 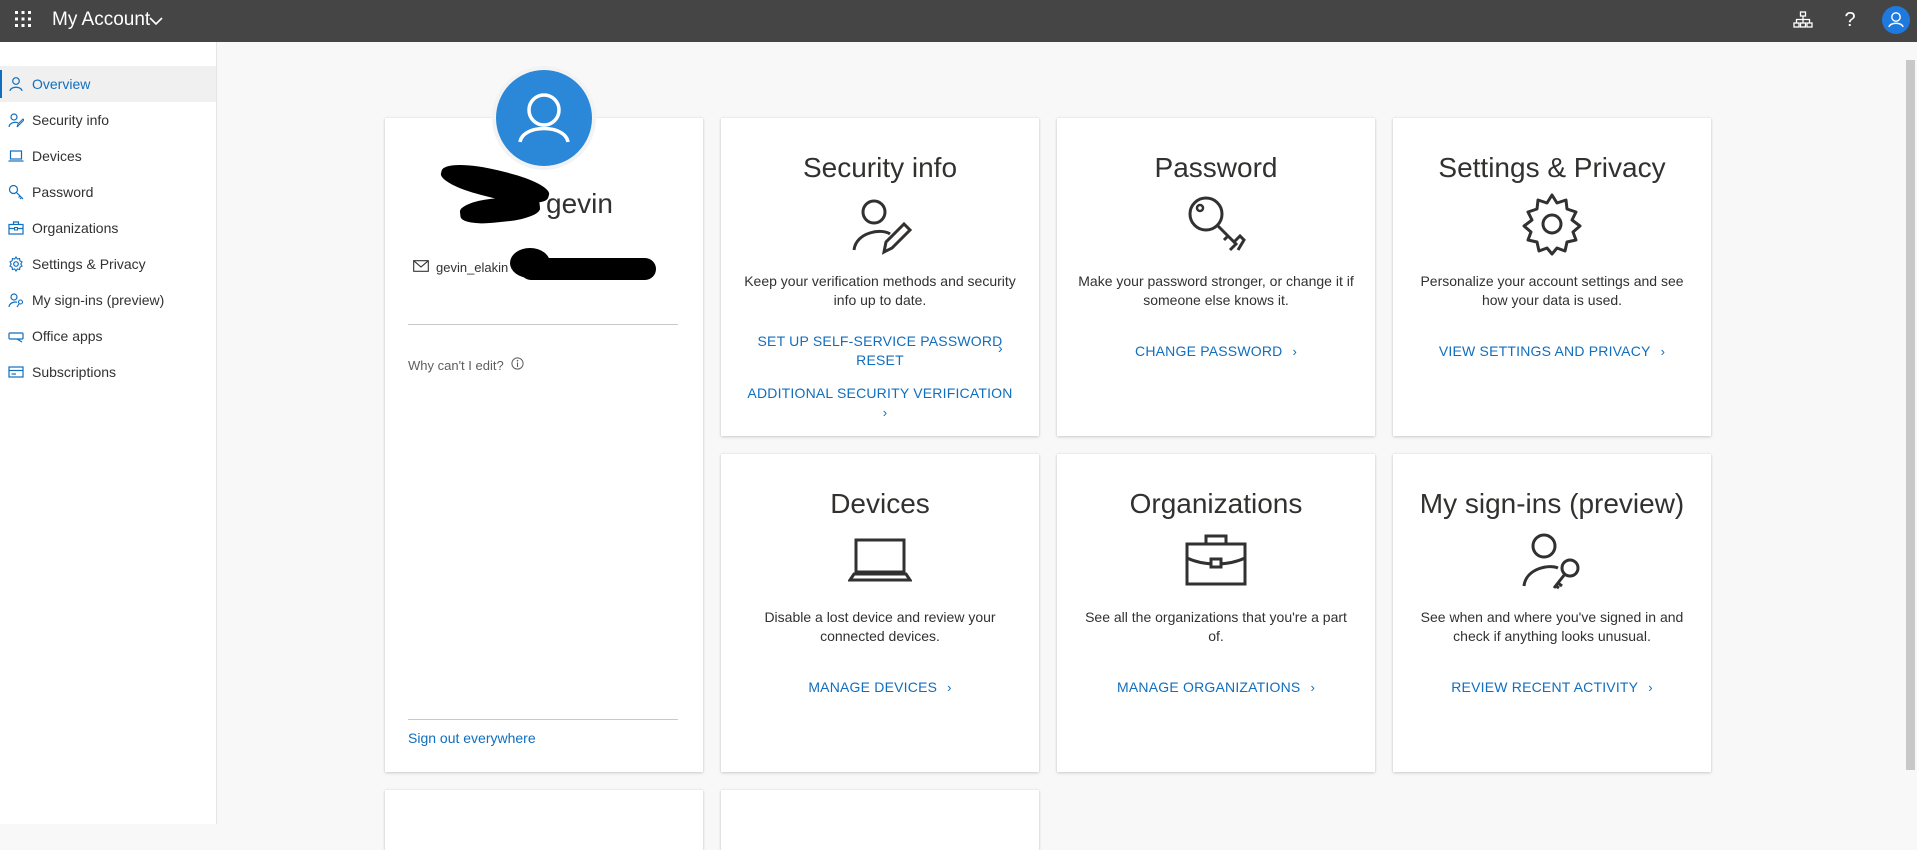 I want to click on link-label: SET UP SELF-SERVICE PASSWORD RESET, so click(x=880, y=350).